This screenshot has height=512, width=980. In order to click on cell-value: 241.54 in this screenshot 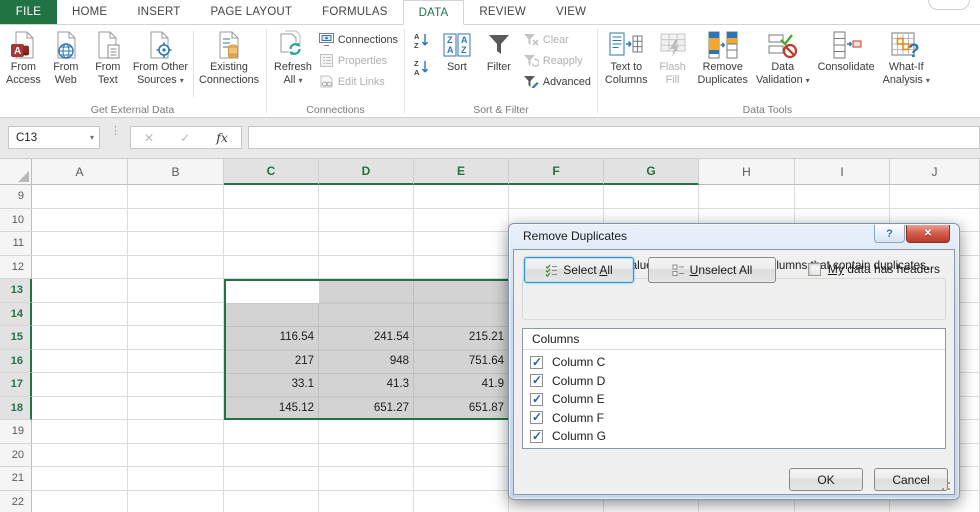, I will do `click(366, 338)`.